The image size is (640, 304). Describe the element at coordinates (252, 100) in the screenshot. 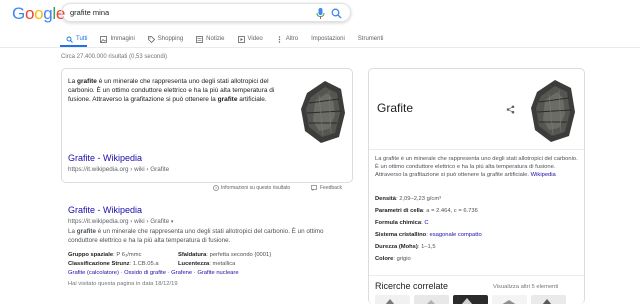

I see `snippet-text-part: artificiale.` at that location.